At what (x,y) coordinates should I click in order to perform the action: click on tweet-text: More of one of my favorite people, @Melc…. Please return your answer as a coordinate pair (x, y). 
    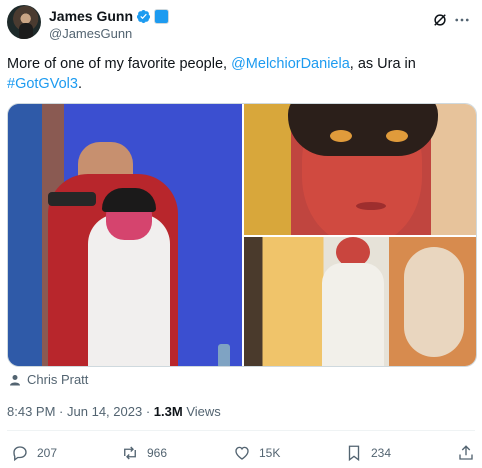
    Looking at the image, I should click on (237, 74).